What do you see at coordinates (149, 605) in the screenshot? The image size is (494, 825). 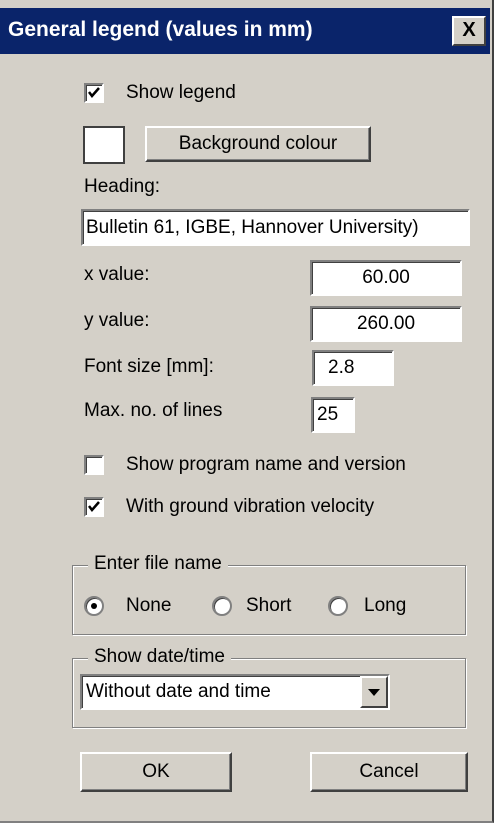 I see `file-name-none-label: None` at bounding box center [149, 605].